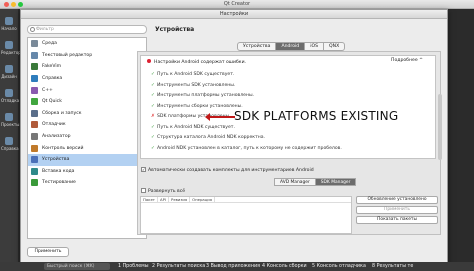  What do you see at coordinates (407, 60) in the screenshot?
I see `details-toggle: Подробнее ^` at bounding box center [407, 60].